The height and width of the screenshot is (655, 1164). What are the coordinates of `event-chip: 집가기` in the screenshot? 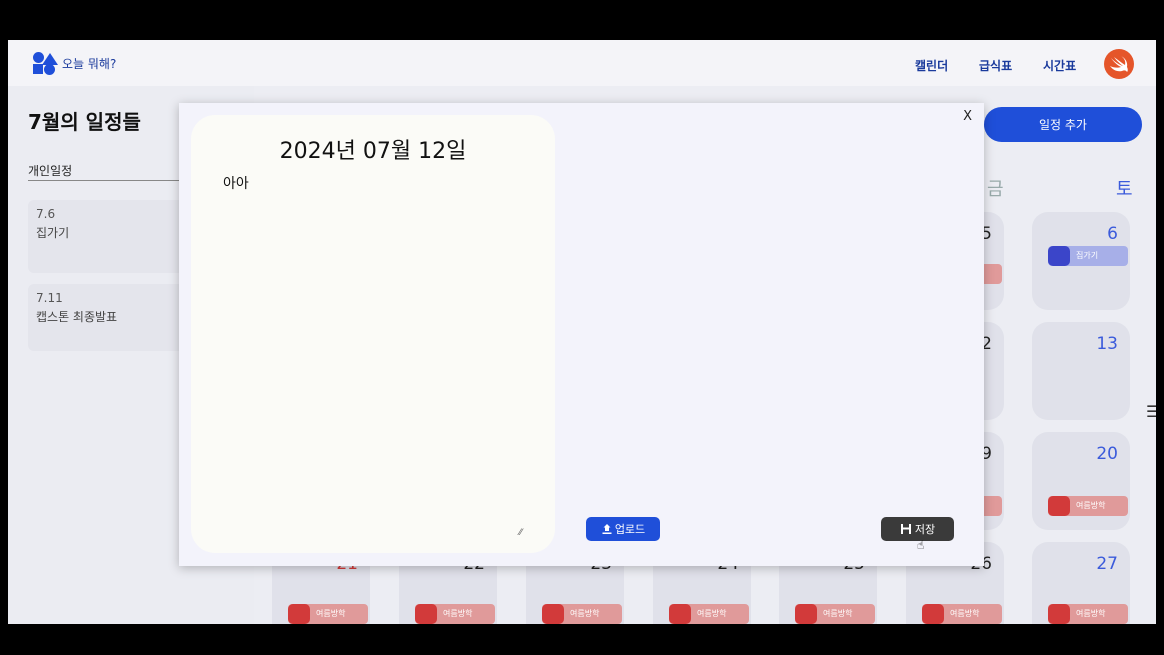 It's located at (1088, 256).